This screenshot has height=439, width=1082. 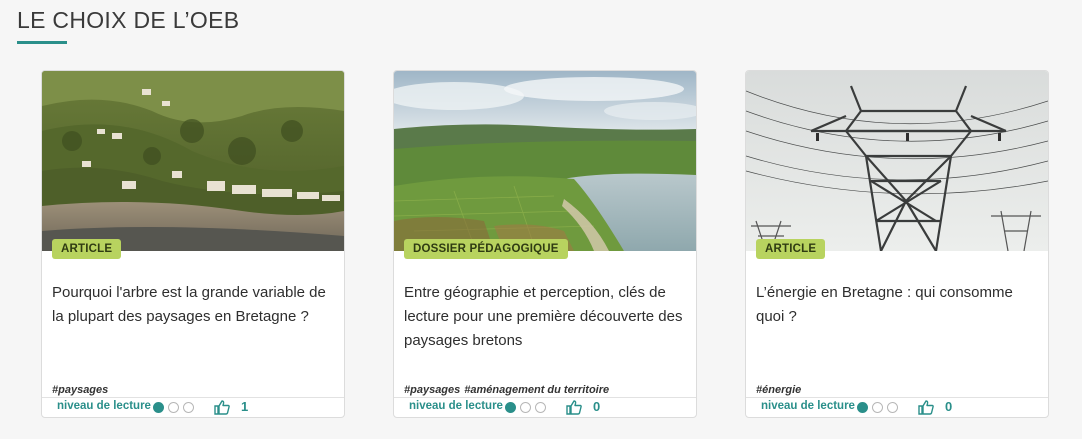 What do you see at coordinates (245, 406) in the screenshot?
I see `like-count: 1` at bounding box center [245, 406].